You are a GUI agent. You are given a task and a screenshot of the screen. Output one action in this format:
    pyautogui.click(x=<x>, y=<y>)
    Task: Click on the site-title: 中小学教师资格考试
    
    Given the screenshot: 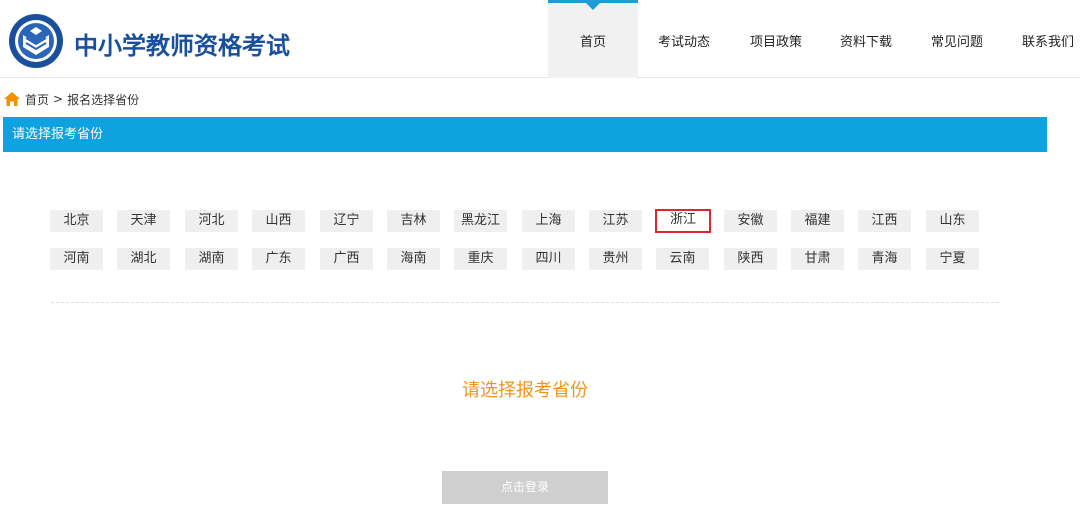 What is the action you would take?
    pyautogui.click(x=182, y=43)
    